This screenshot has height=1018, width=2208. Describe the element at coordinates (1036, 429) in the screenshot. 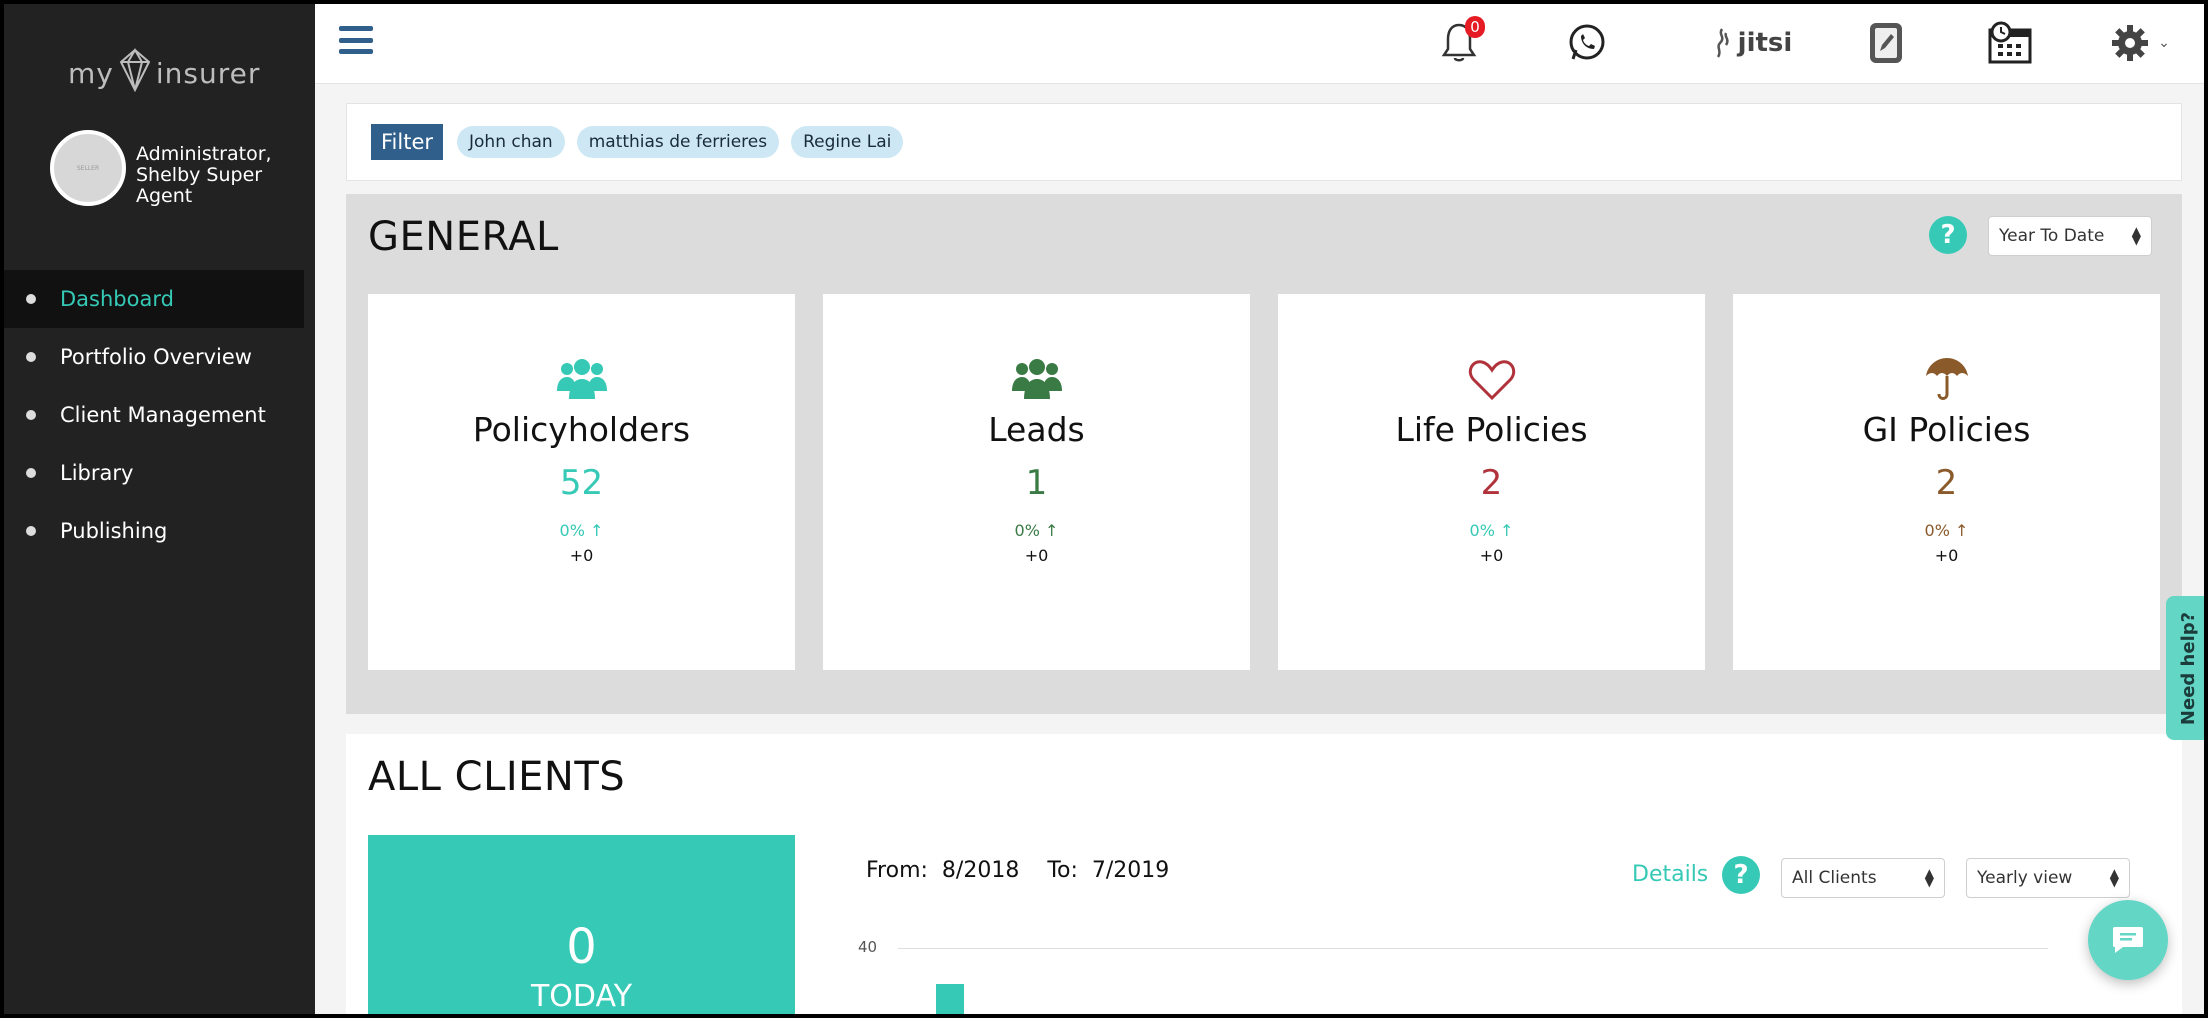

I see `card-title: Leads` at that location.